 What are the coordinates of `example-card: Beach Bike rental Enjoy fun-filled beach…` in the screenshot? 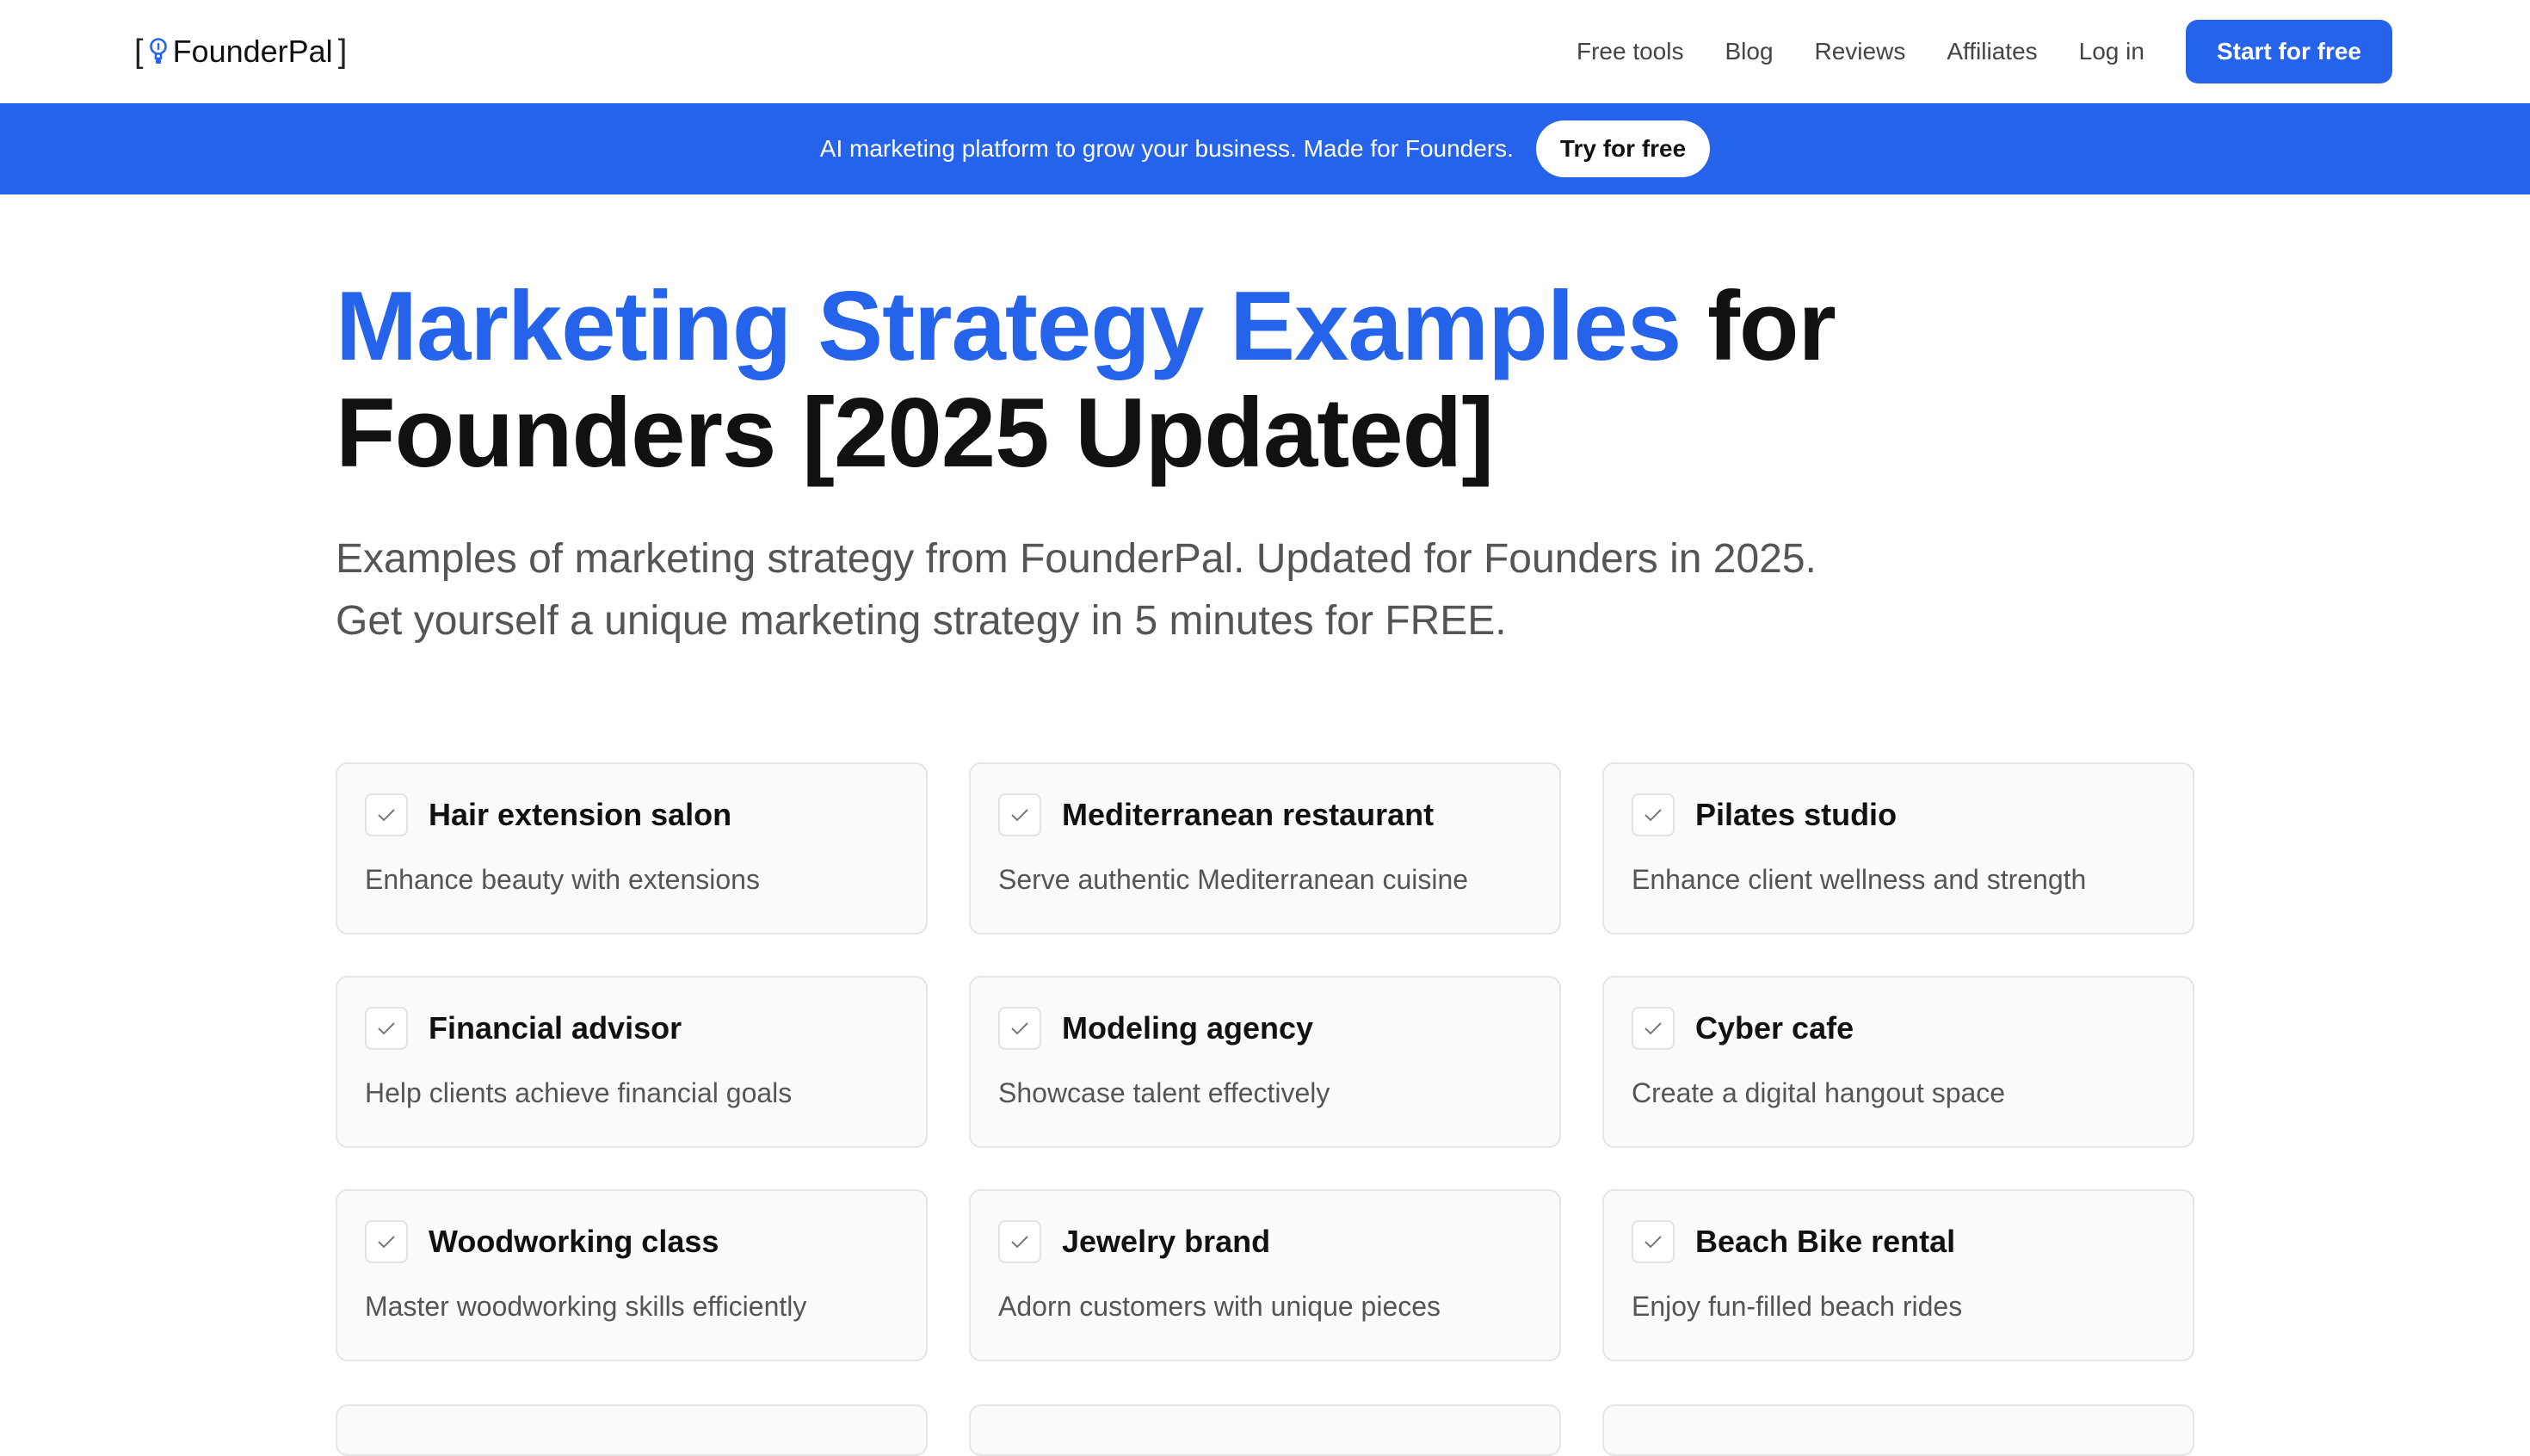 It's located at (1898, 1275).